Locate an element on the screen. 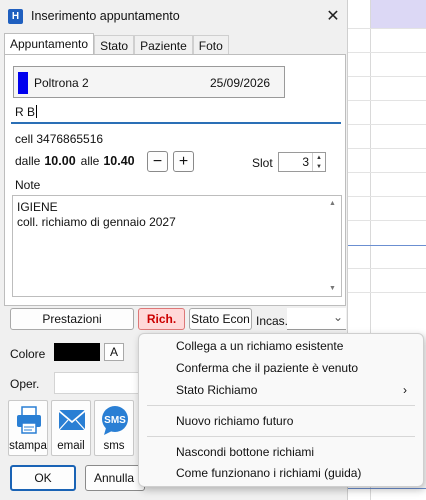  sms-label: sms is located at coordinates (114, 446).